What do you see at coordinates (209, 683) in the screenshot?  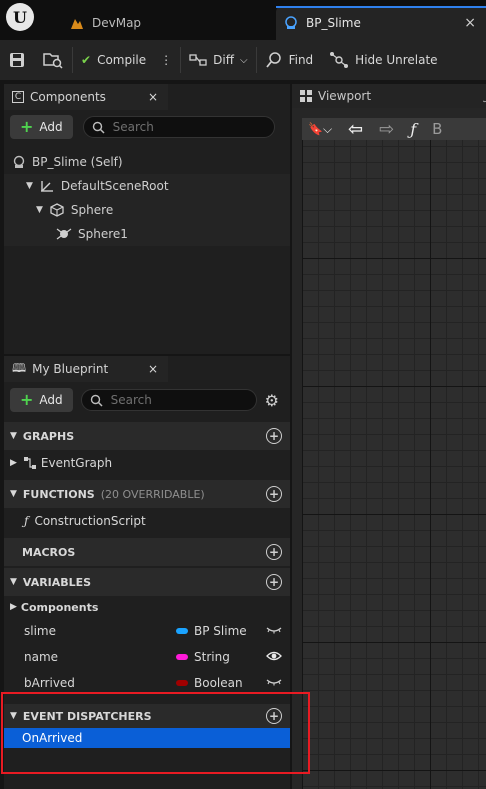 I see `variable-type: Boolean` at bounding box center [209, 683].